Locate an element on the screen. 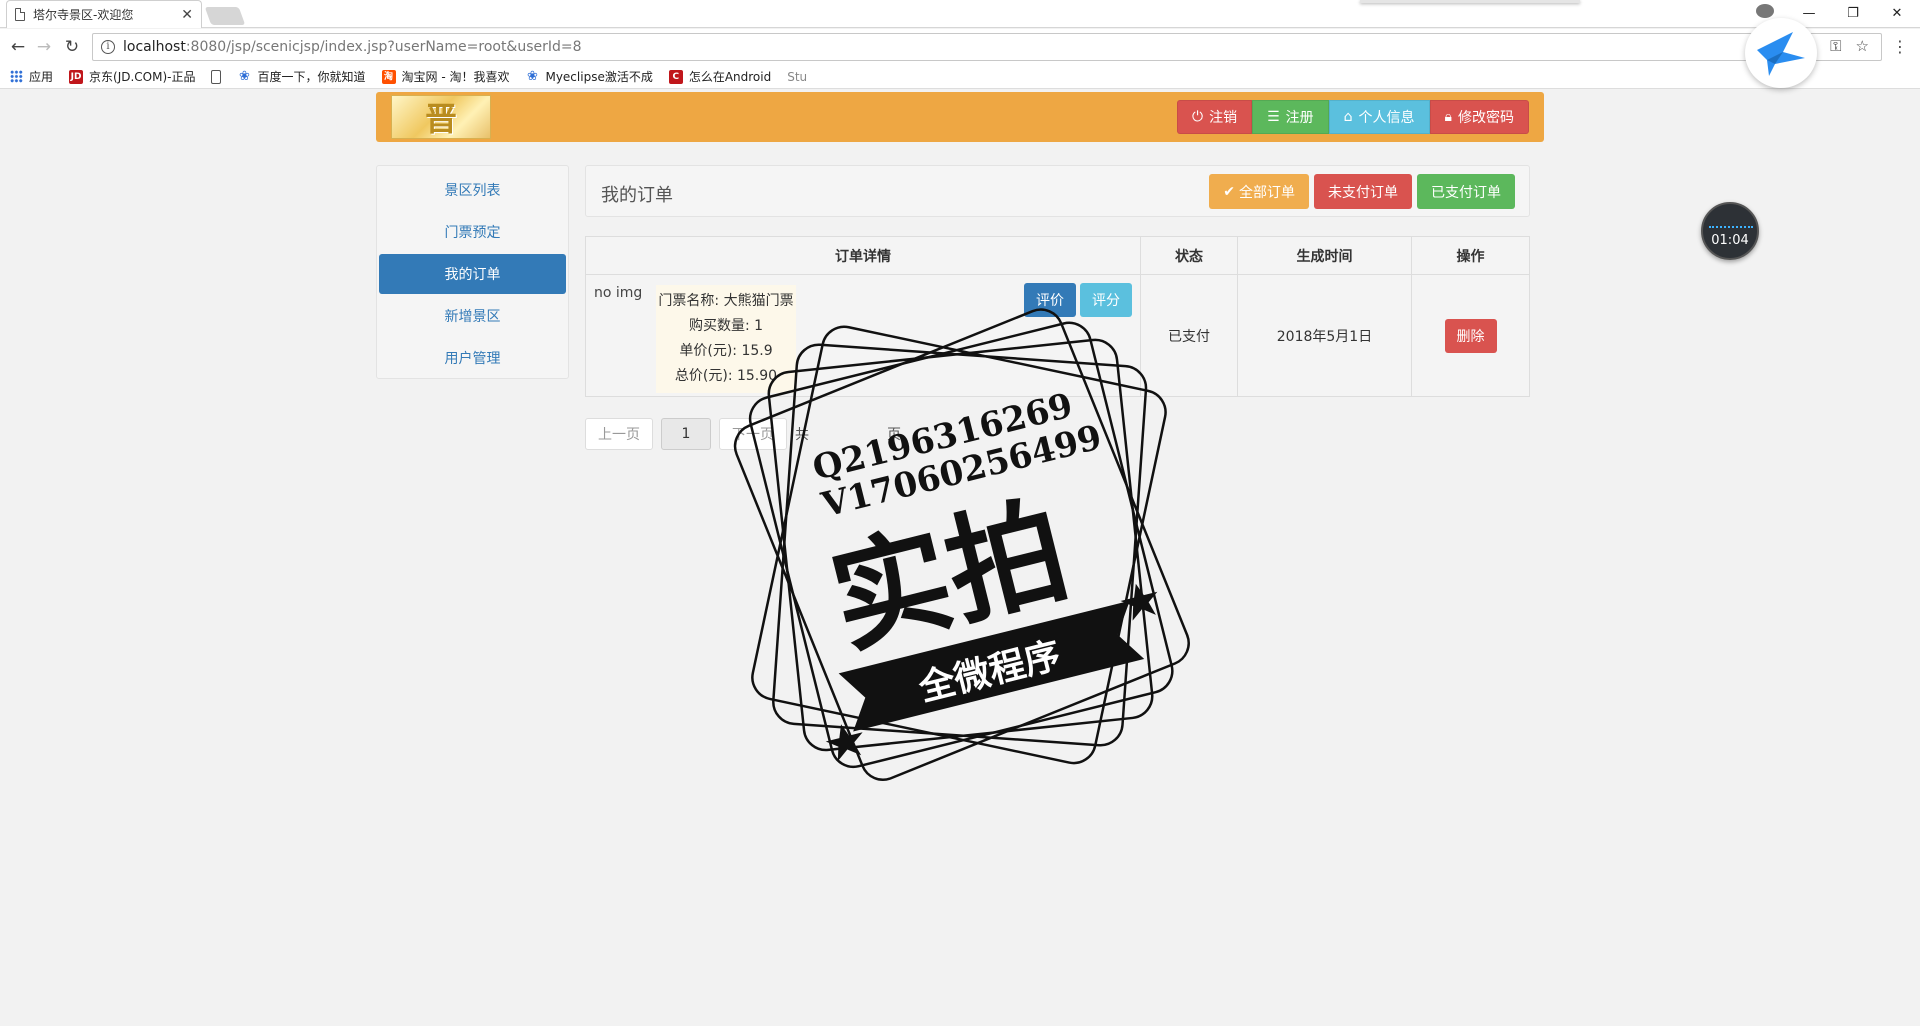  restore-icon: ❐ is located at coordinates (1853, 13).